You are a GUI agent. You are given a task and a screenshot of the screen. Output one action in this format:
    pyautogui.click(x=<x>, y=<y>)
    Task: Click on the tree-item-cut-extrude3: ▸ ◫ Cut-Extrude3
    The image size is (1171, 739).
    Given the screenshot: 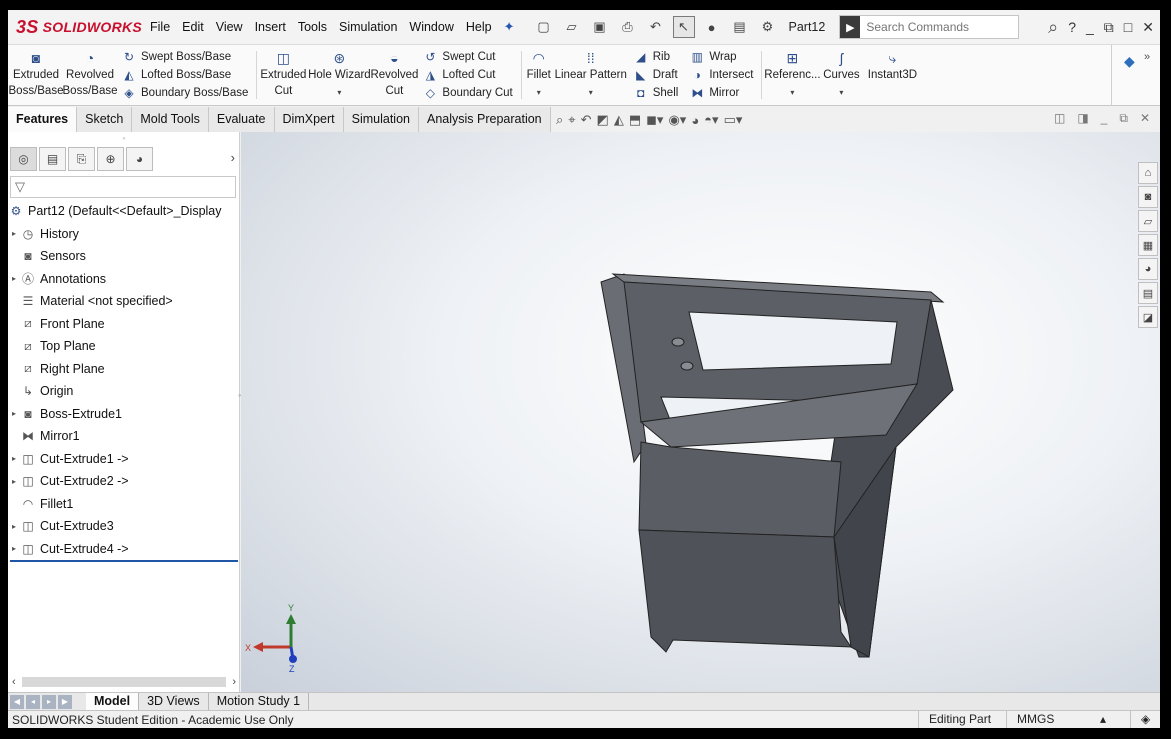 What is the action you would take?
    pyautogui.click(x=124, y=526)
    